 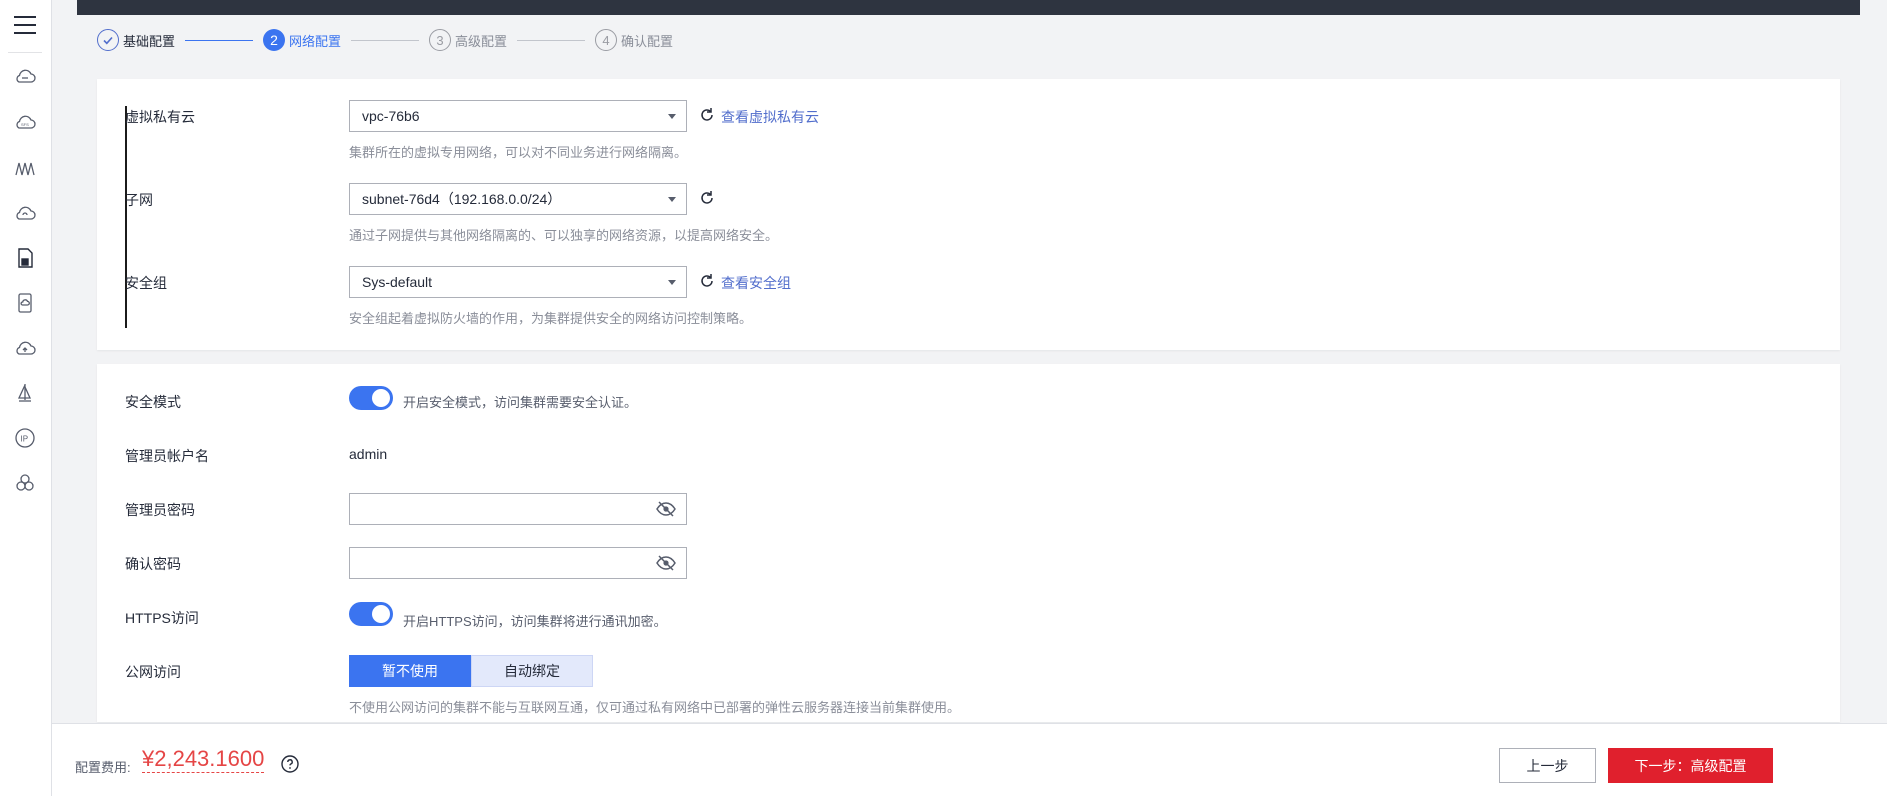 I want to click on security-group-select-value: Sys-default, so click(x=397, y=282).